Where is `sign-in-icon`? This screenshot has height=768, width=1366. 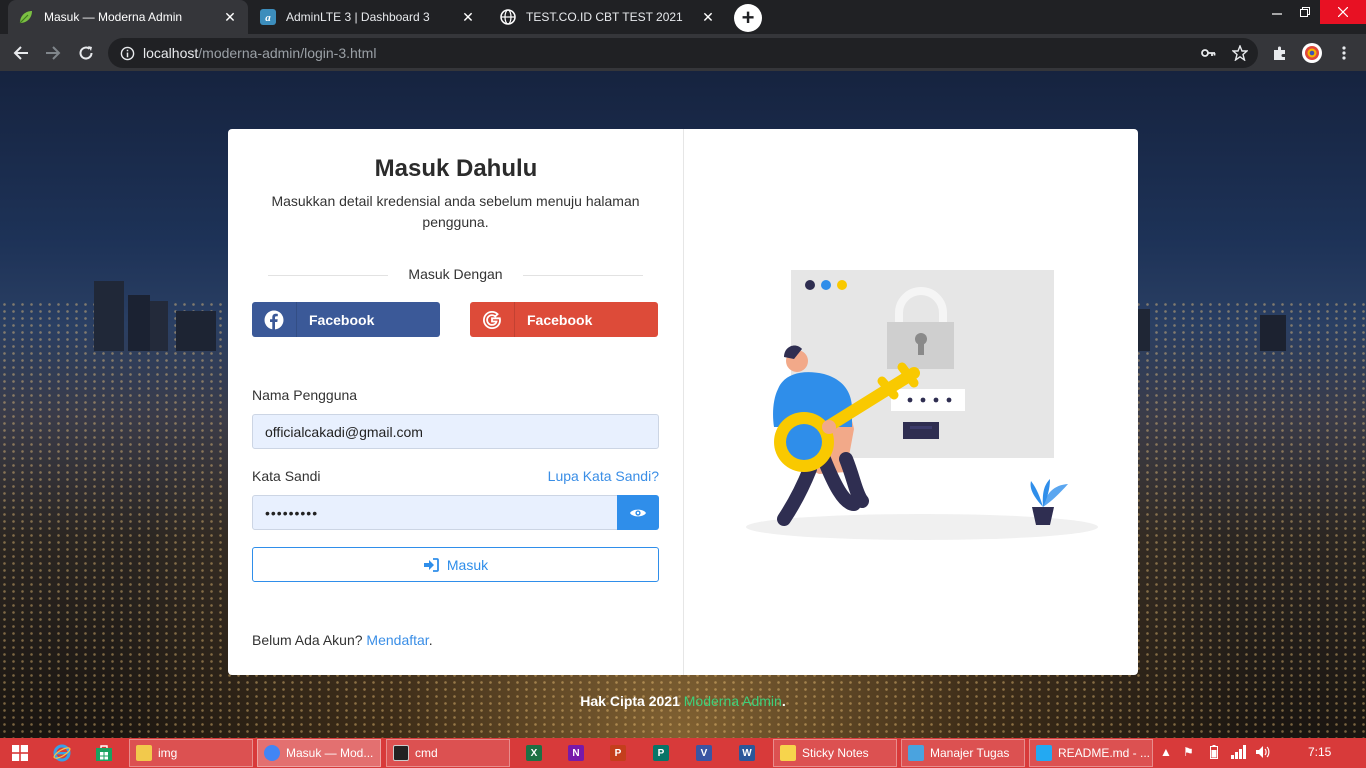
sign-in-icon is located at coordinates (431, 564).